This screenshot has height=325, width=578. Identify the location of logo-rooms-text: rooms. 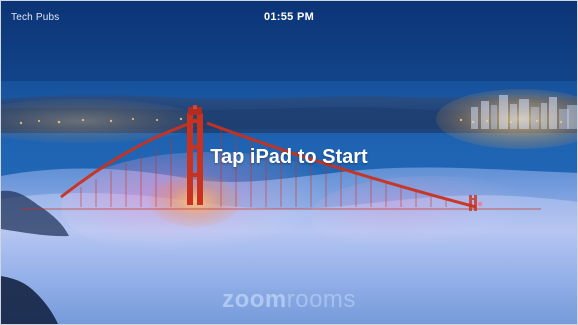
(321, 299).